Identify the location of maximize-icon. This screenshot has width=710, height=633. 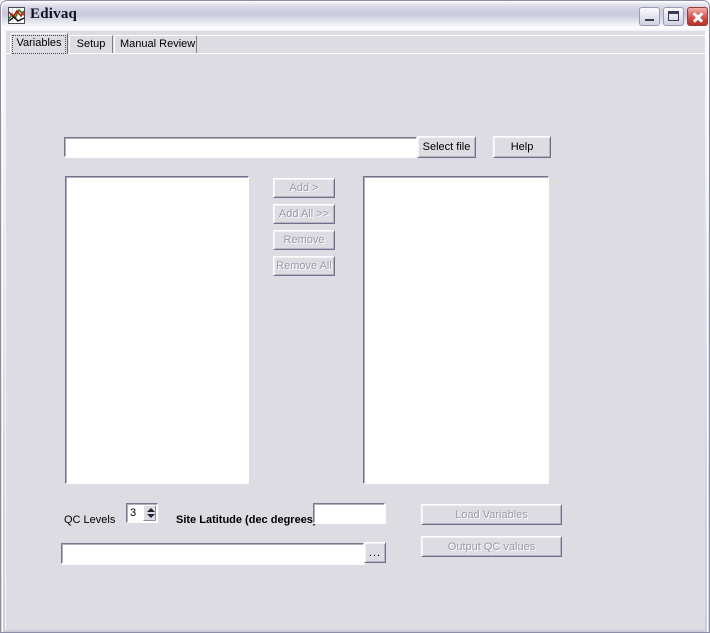
(673, 16).